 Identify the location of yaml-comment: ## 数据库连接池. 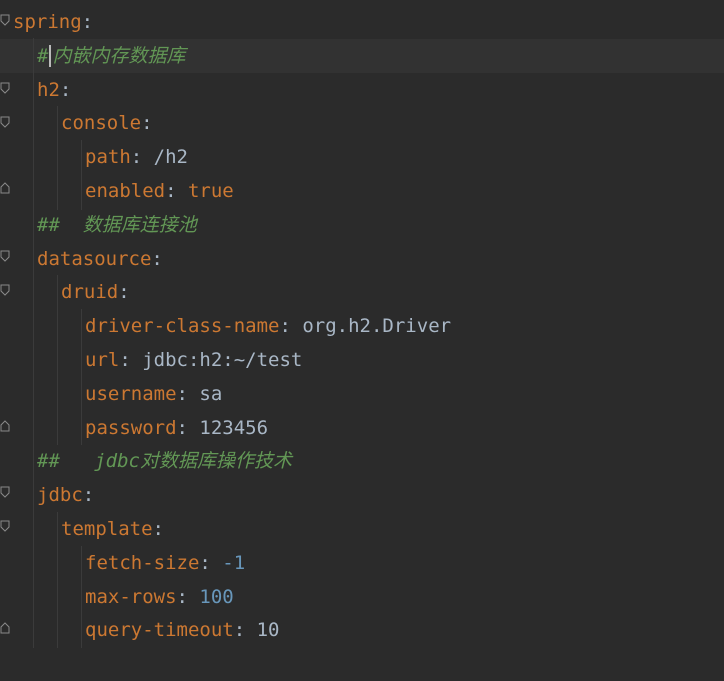
(117, 224).